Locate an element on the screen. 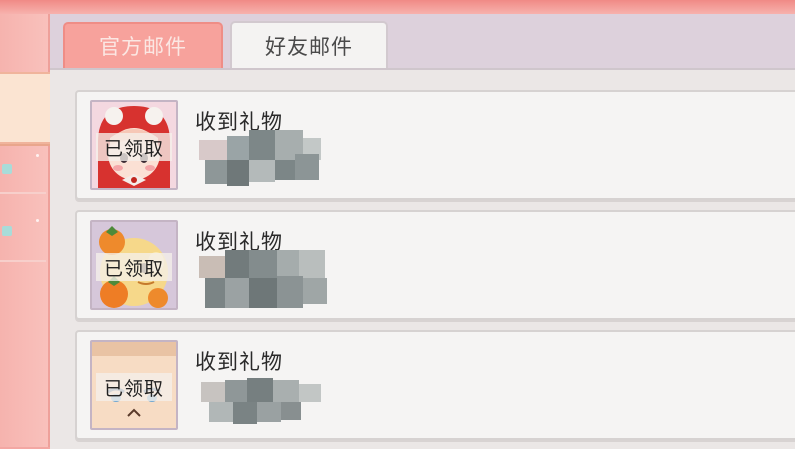  persimmon-character-icon: 已领取 is located at coordinates (134, 265).